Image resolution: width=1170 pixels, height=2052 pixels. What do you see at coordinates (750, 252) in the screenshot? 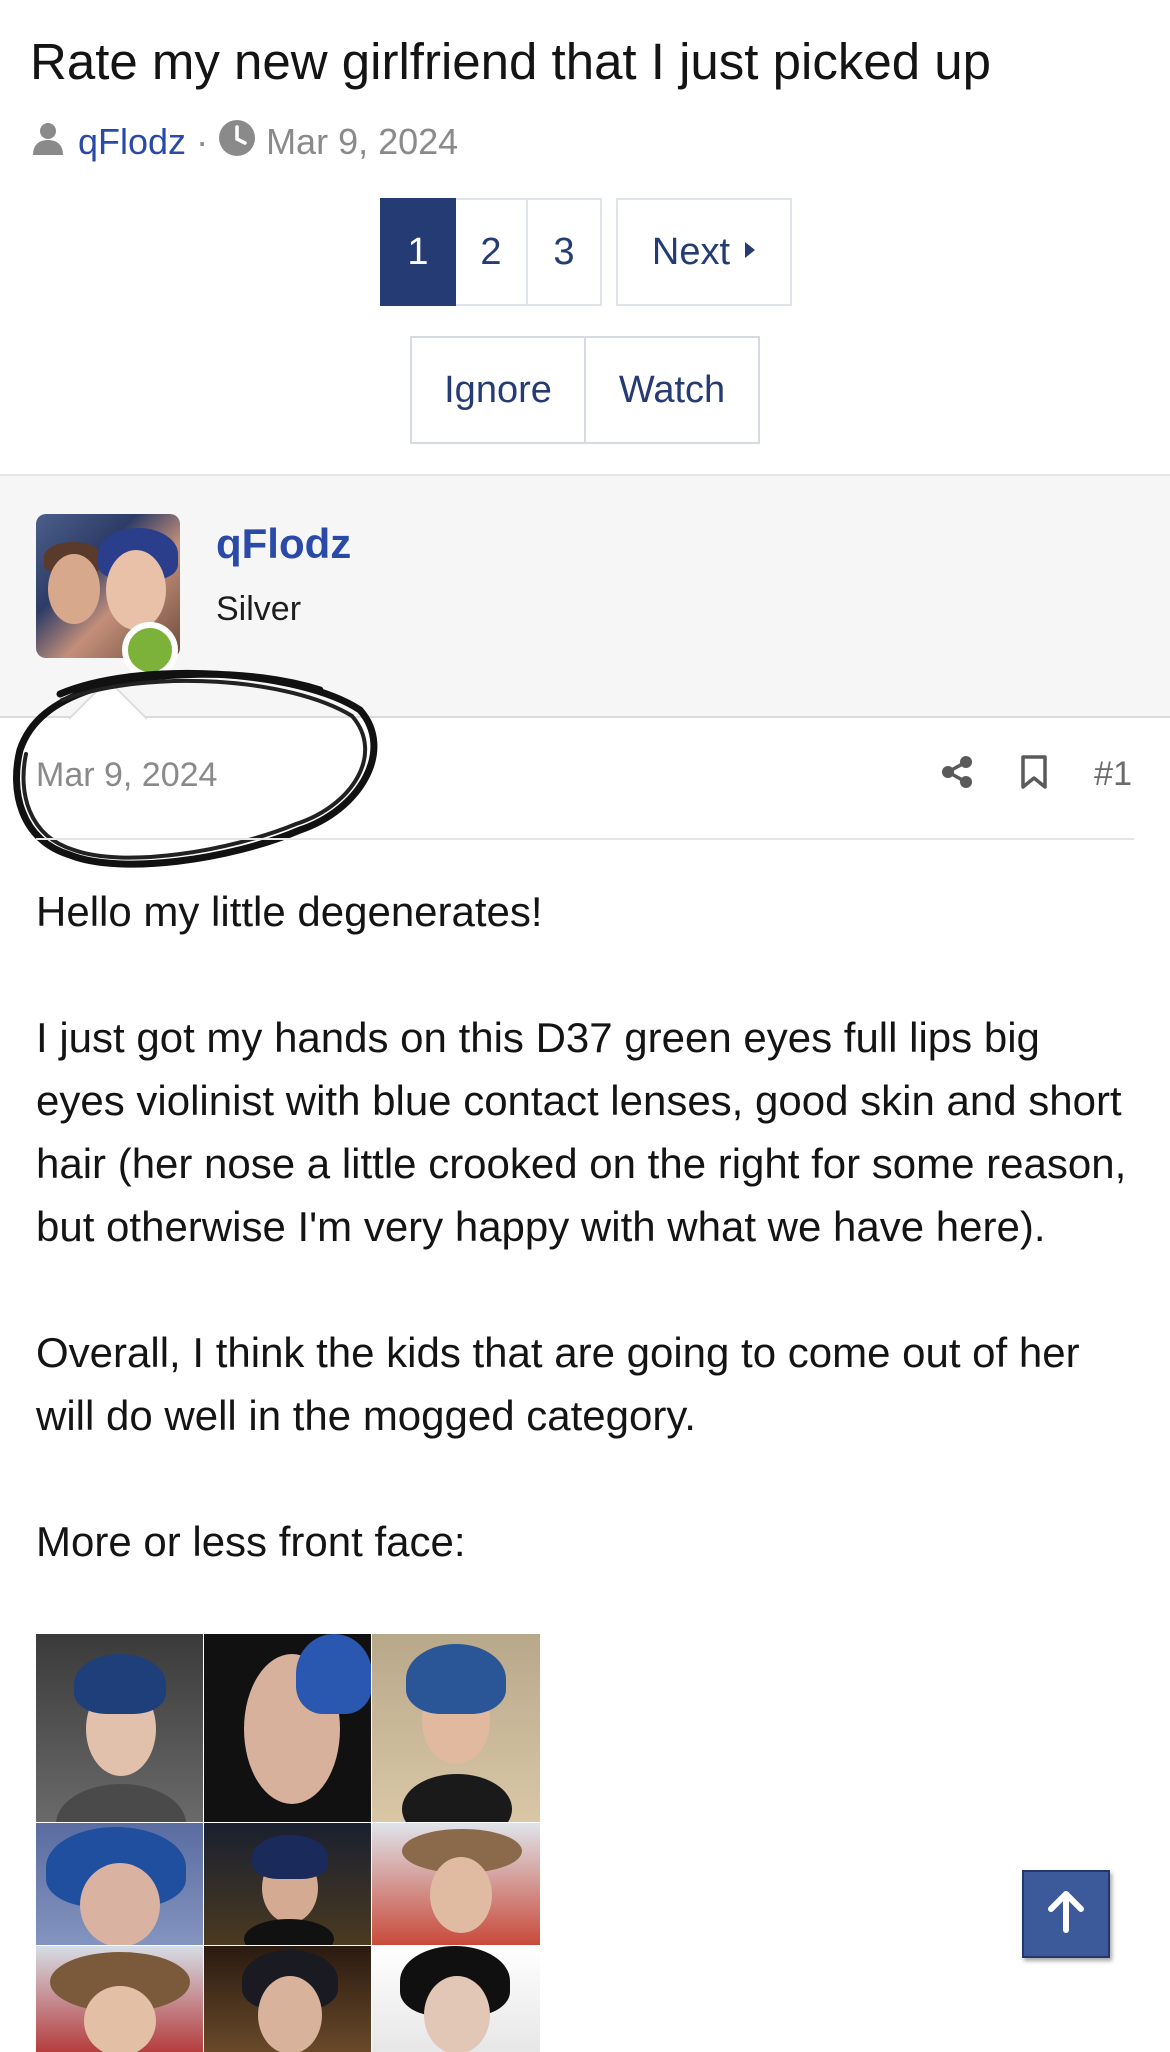
I see `caret-right-icon` at bounding box center [750, 252].